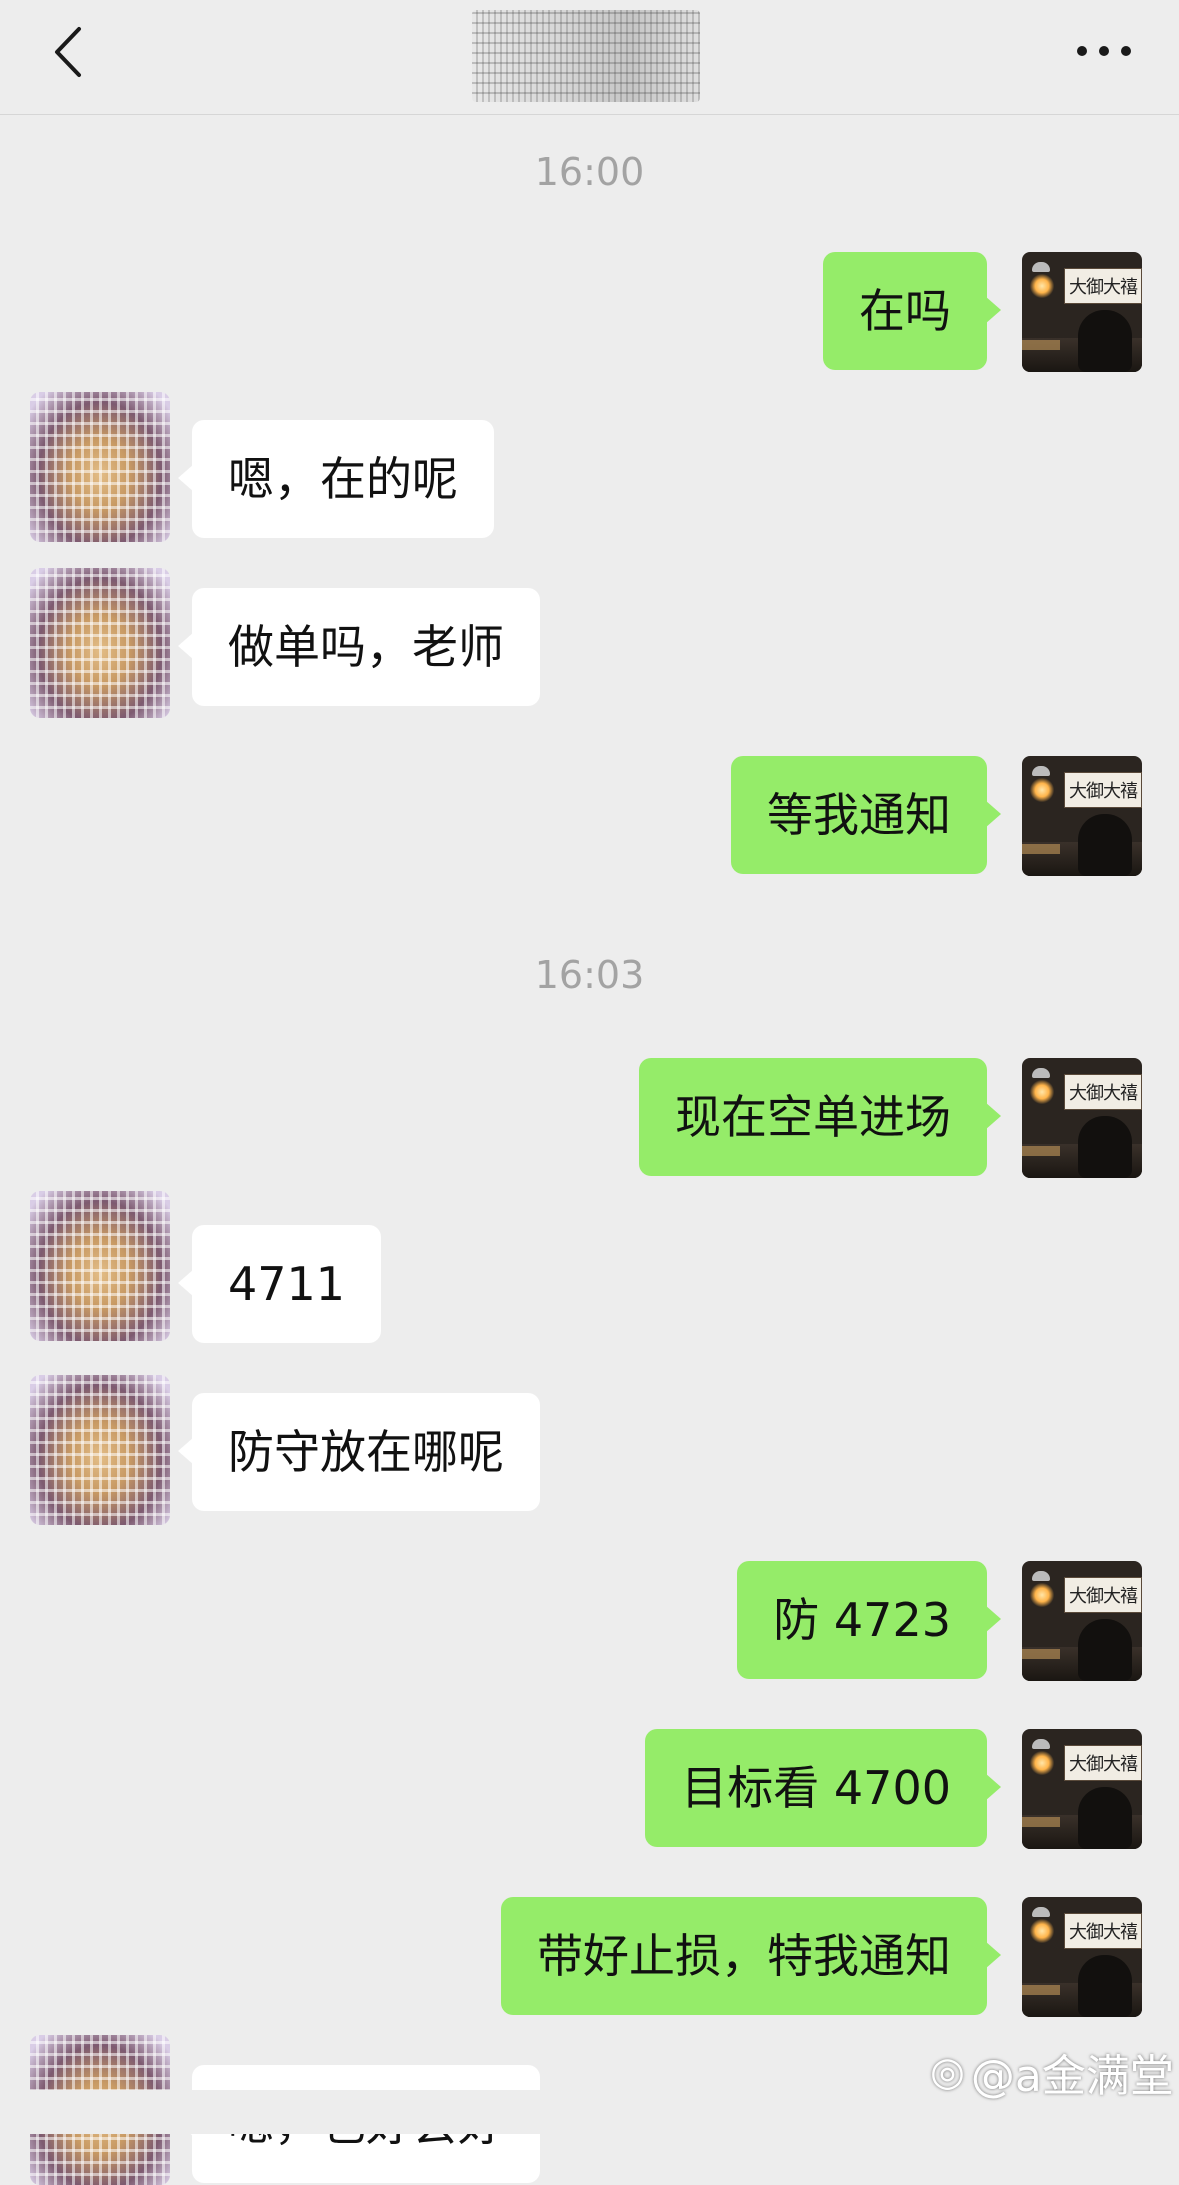  What do you see at coordinates (359, 647) in the screenshot?
I see `message-bubble-received: 做单吗，老师` at bounding box center [359, 647].